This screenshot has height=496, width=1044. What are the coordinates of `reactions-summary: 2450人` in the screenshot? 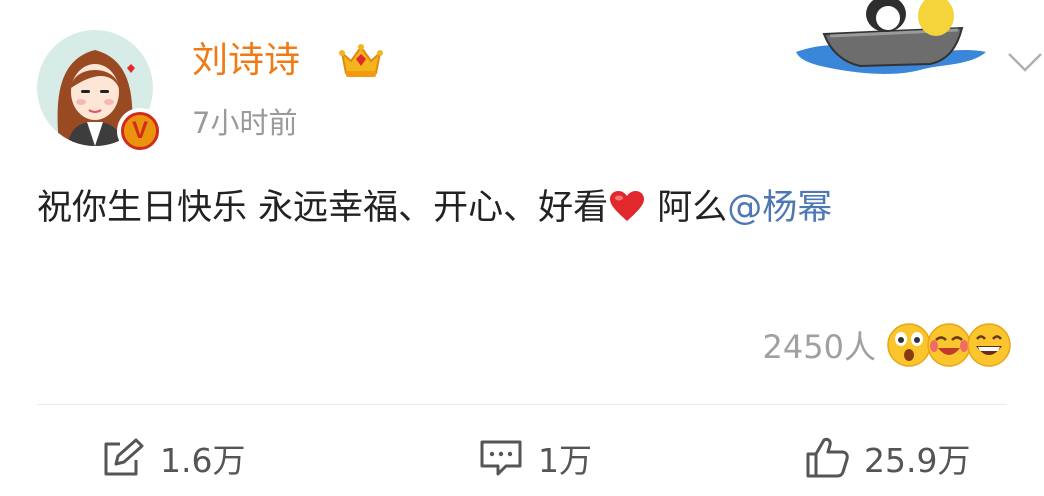 It's located at (887, 345).